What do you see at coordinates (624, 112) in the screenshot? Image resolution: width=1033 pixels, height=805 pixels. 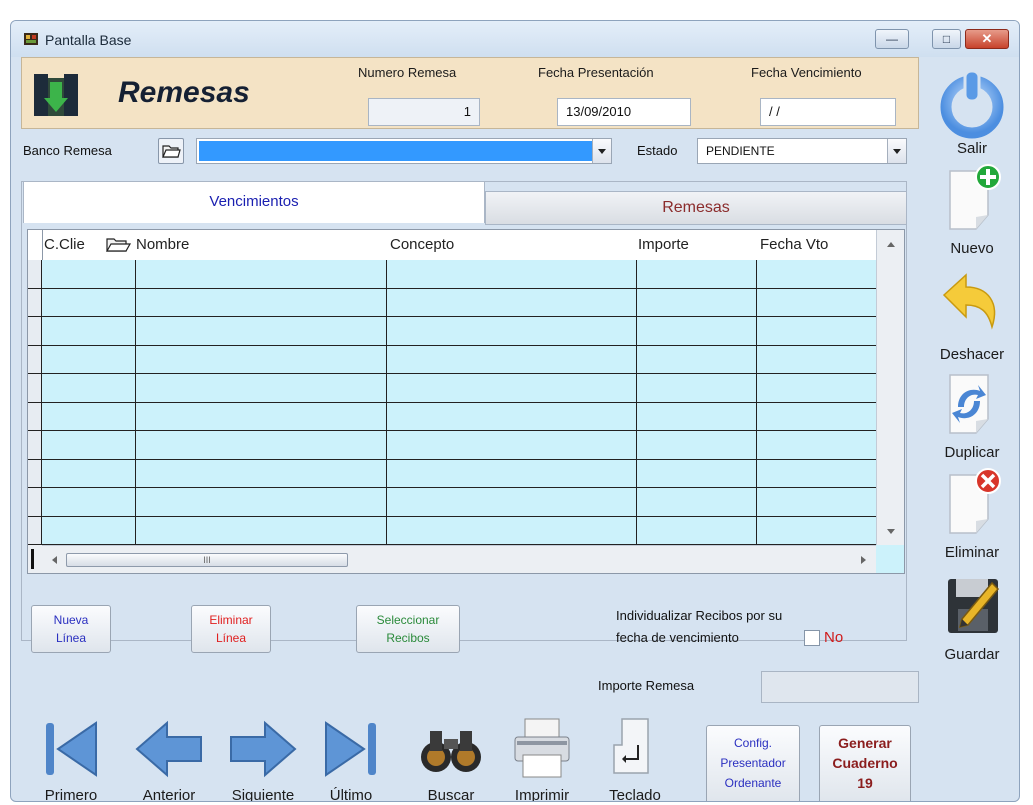 I see `fecha-presentacion-field: 13/09/2010` at bounding box center [624, 112].